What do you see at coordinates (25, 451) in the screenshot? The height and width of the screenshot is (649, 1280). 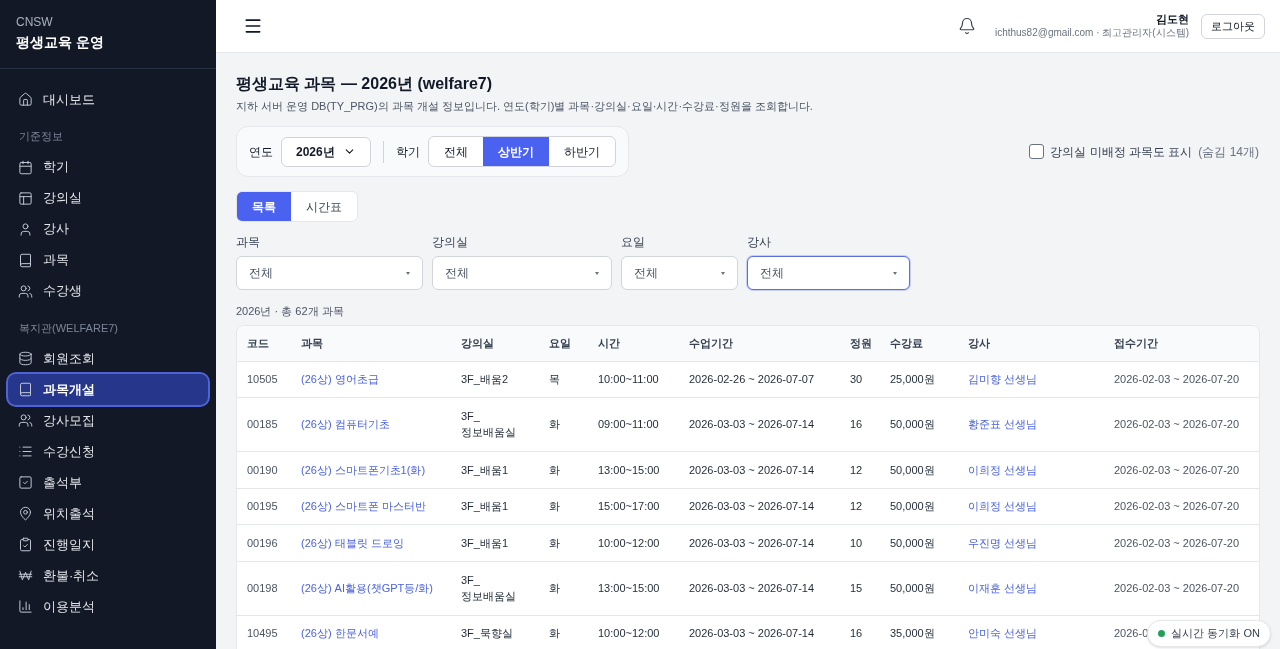 I see `list-icon` at bounding box center [25, 451].